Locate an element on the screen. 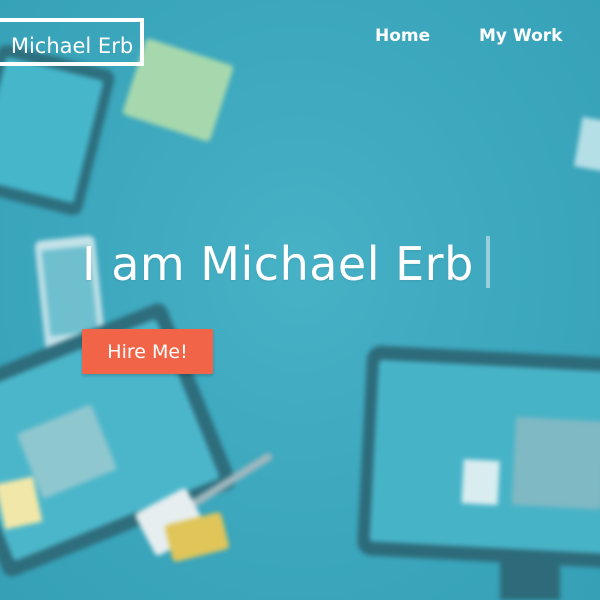 The height and width of the screenshot is (600, 600). site-logo: Michael Erb is located at coordinates (72, 42).